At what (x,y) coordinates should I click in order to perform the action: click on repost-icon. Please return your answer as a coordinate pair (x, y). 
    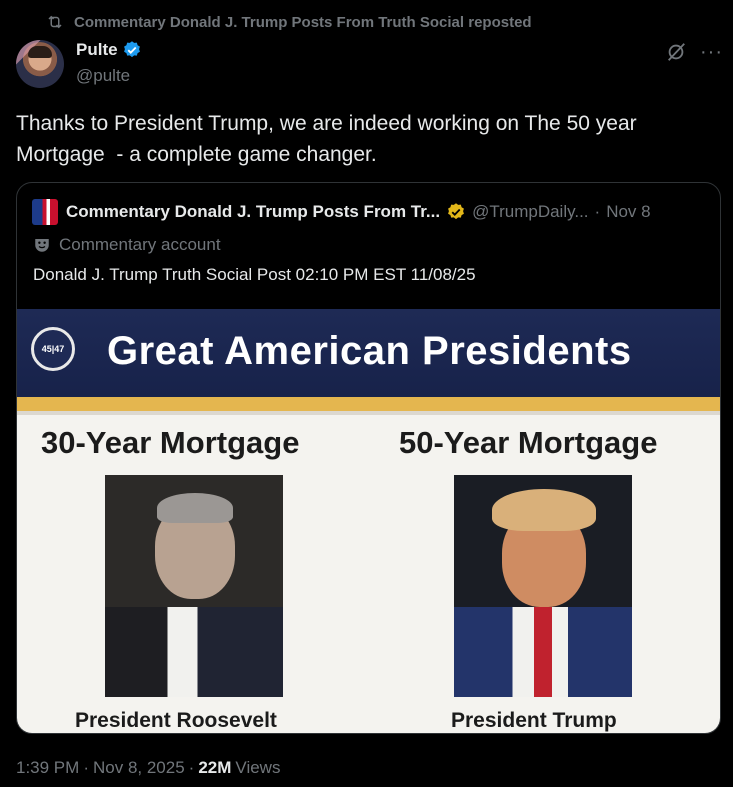
    Looking at the image, I should click on (55, 22).